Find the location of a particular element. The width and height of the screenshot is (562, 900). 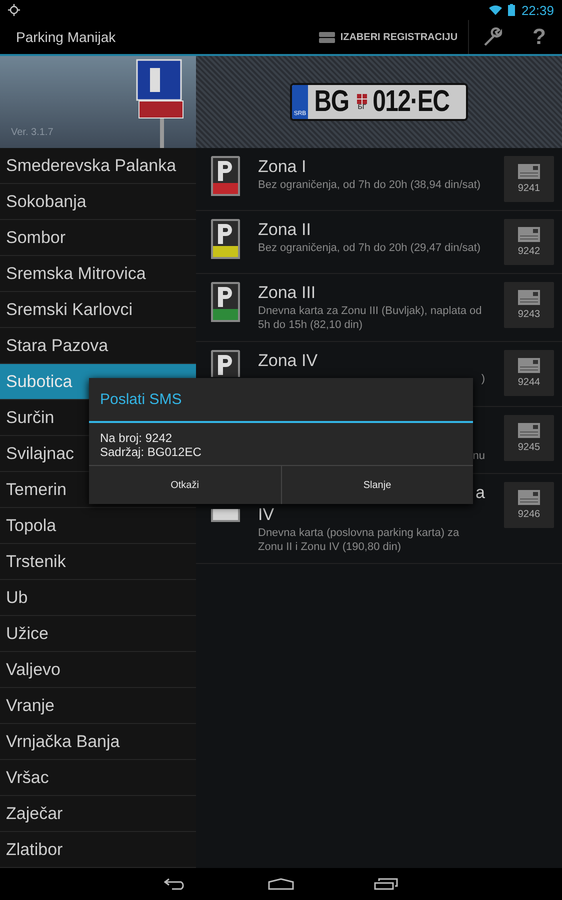

zone-description: ) is located at coordinates (483, 379).